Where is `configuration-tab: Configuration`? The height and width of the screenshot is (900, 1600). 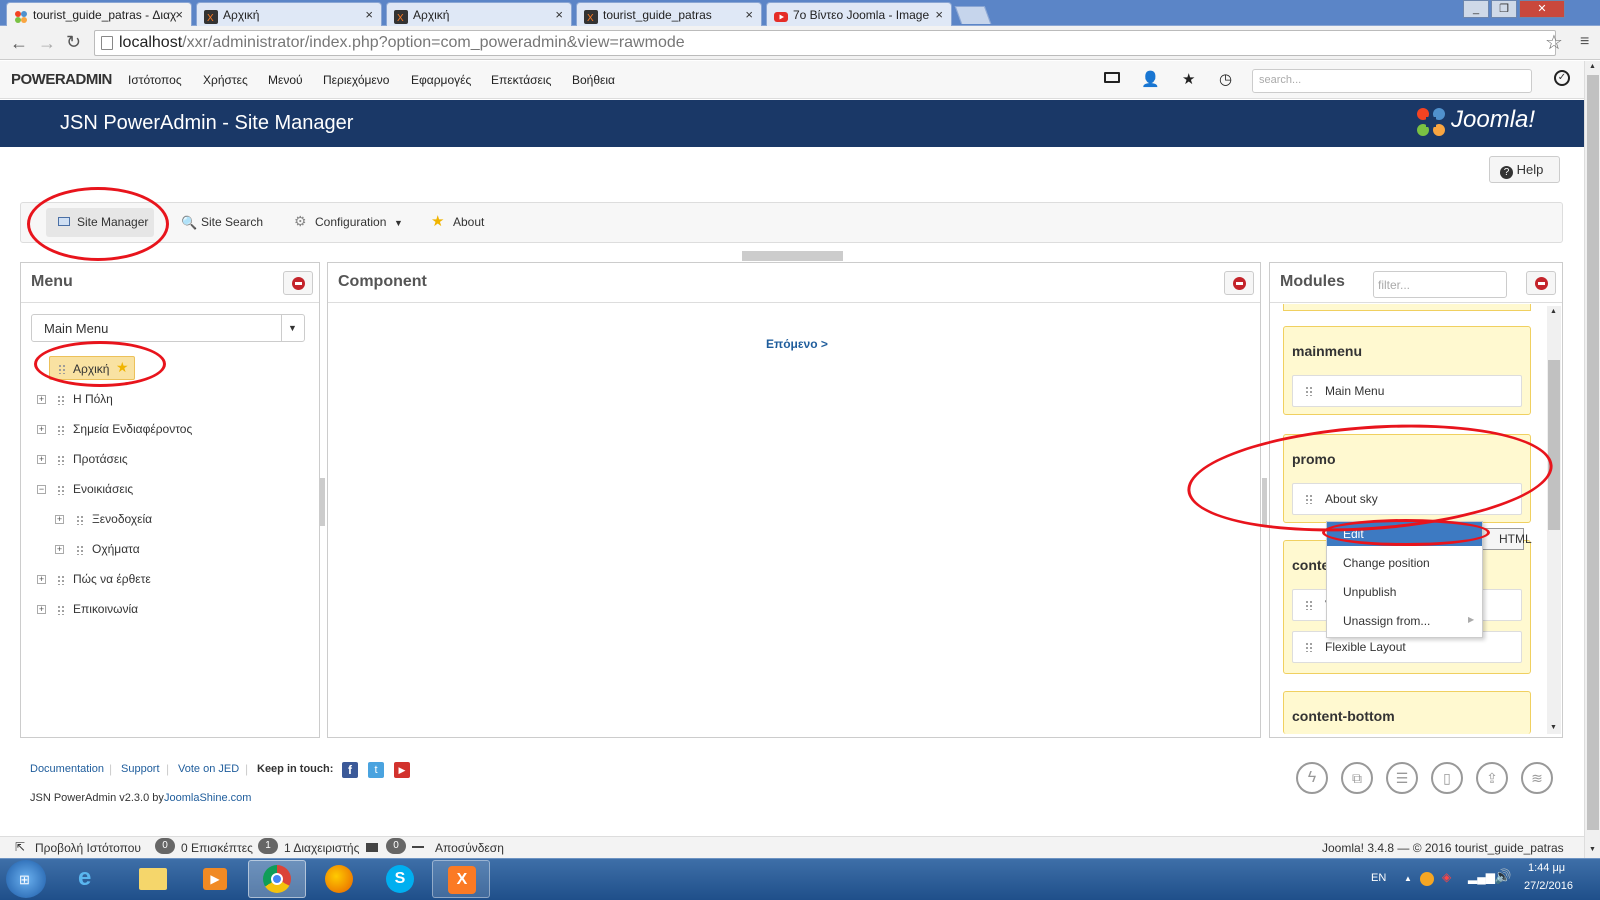
configuration-tab: Configuration is located at coordinates (350, 222).